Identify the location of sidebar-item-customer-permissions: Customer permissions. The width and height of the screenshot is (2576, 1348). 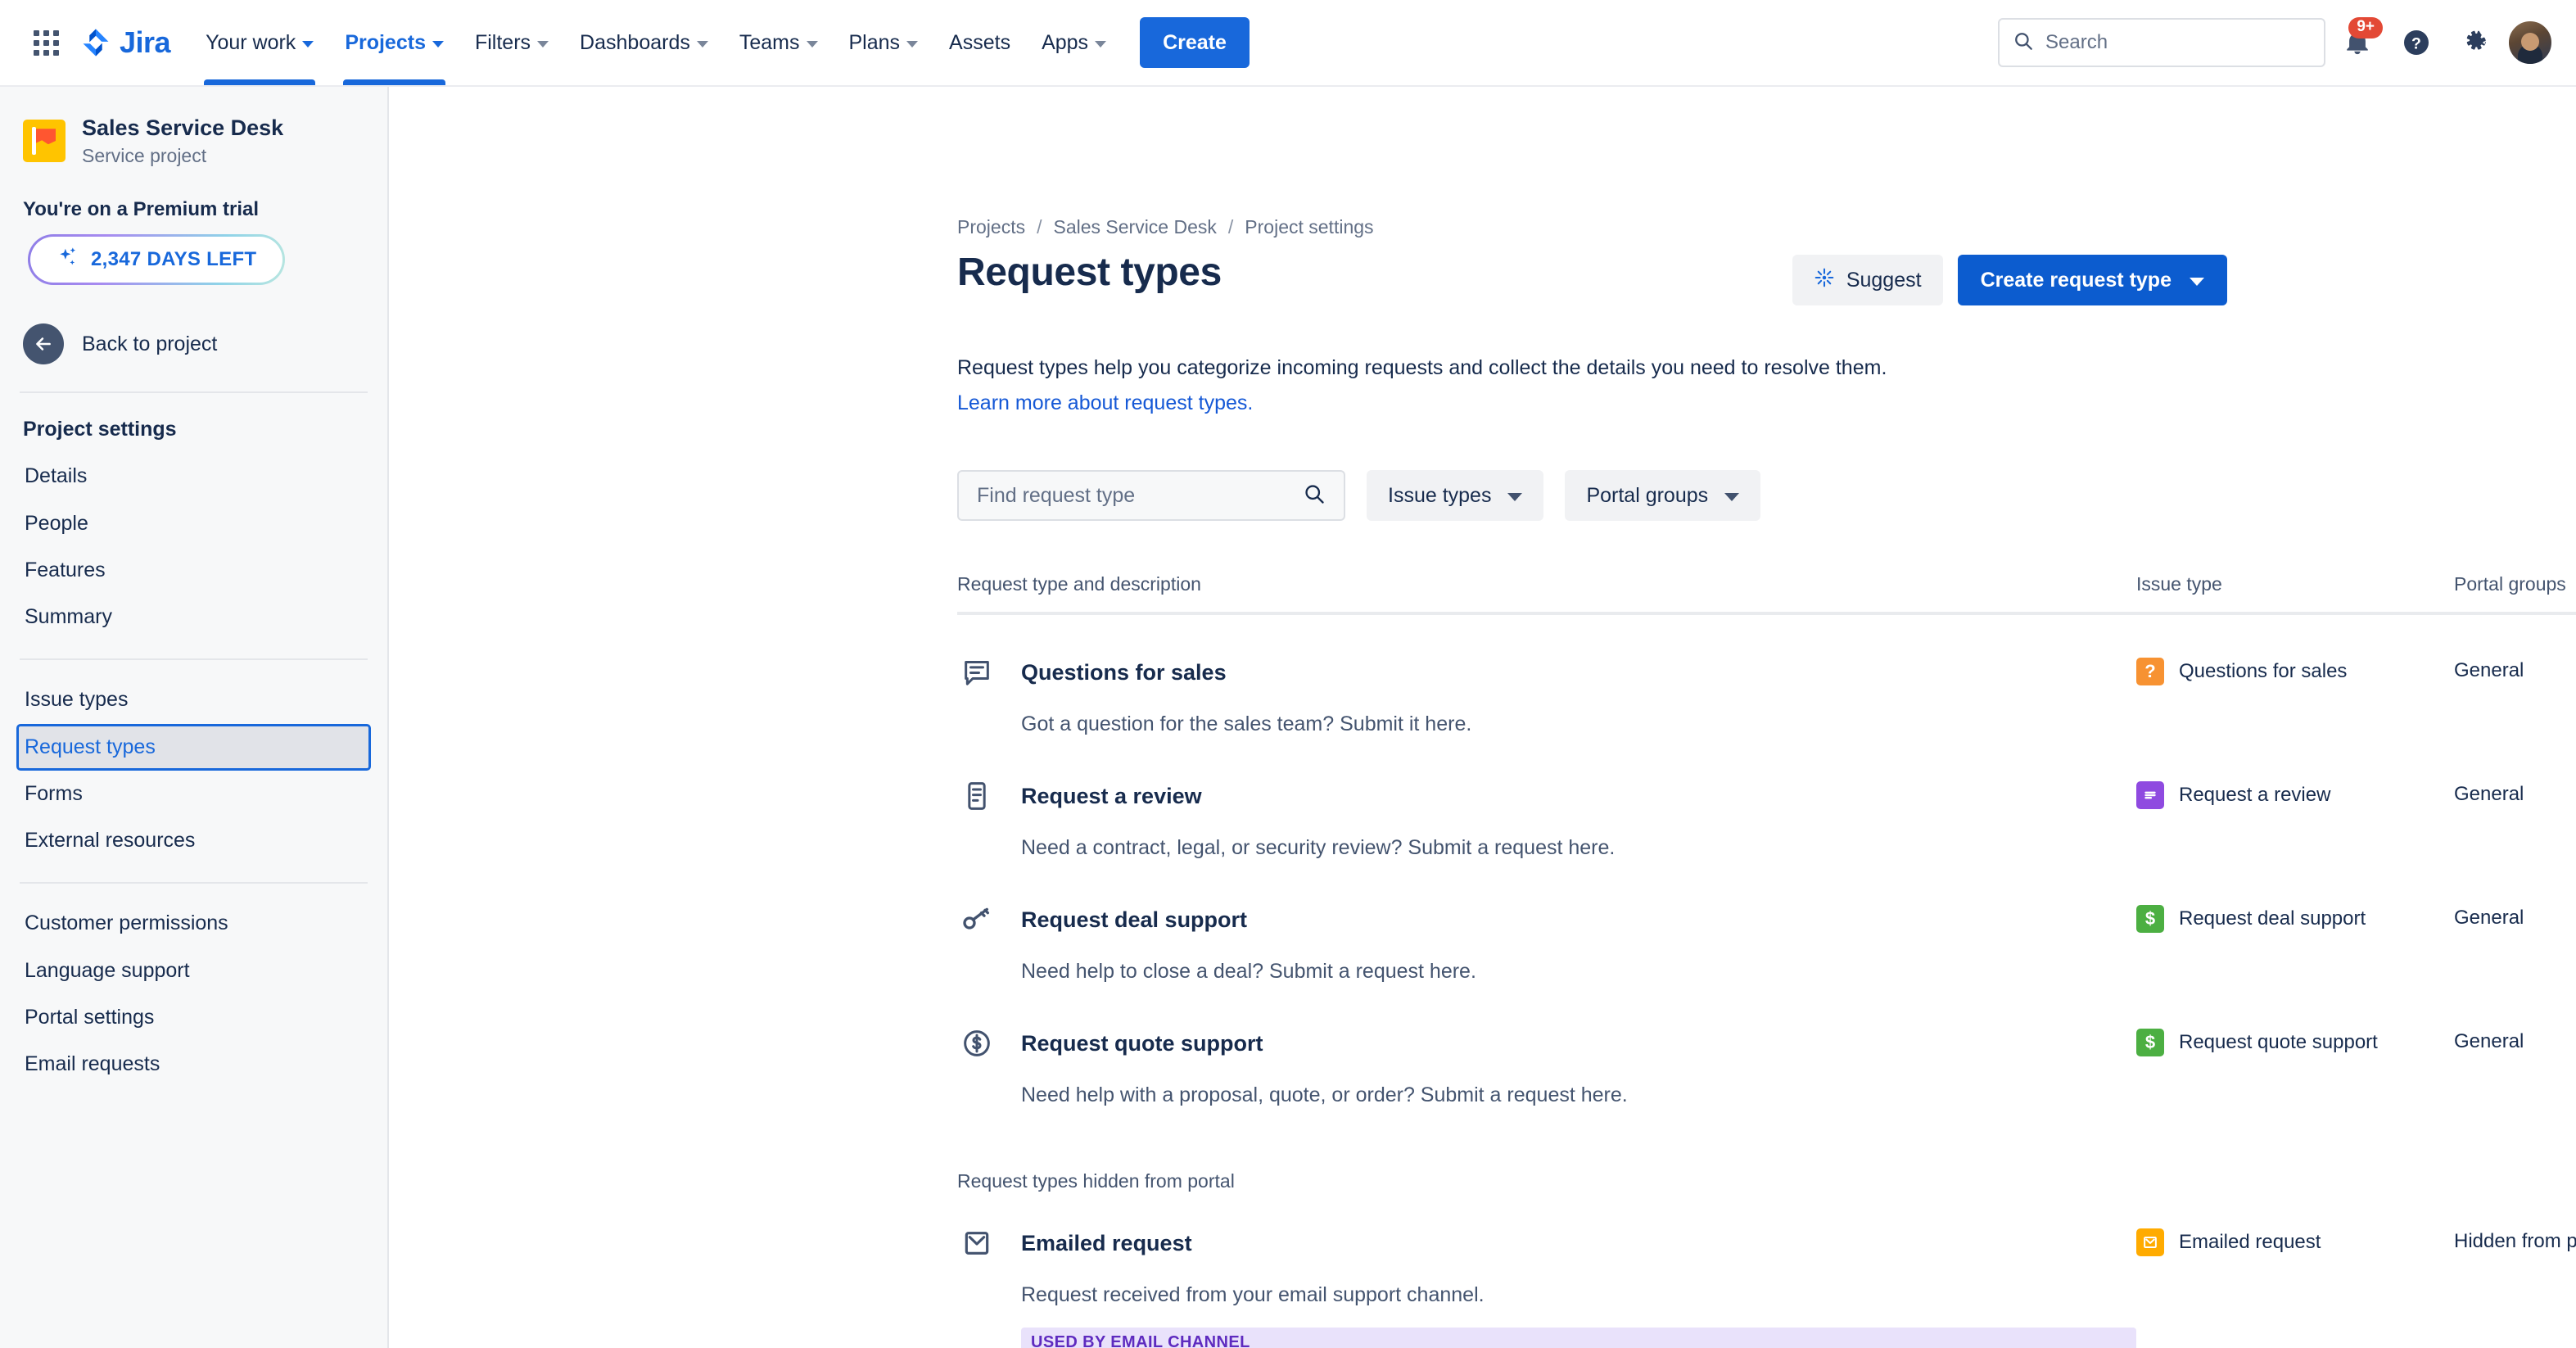
(193, 923).